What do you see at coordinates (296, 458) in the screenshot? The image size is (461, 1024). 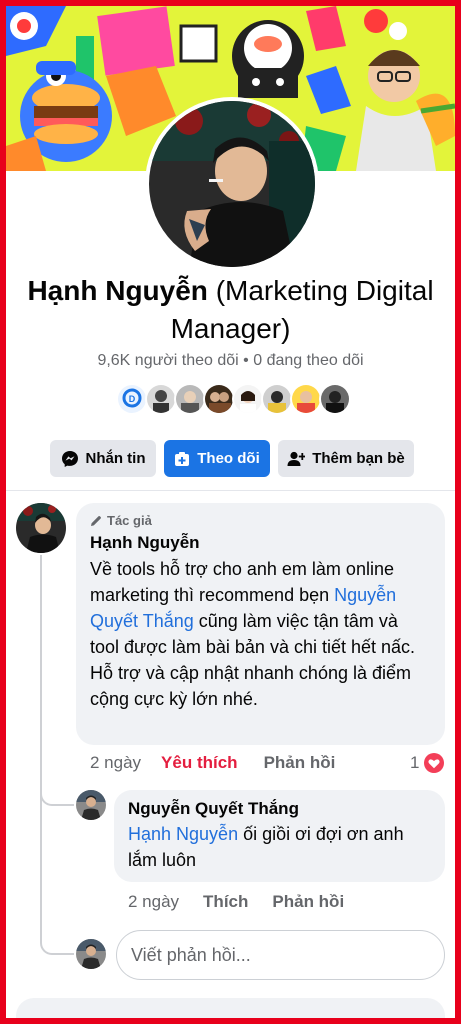 I see `add-friend-icon` at bounding box center [296, 458].